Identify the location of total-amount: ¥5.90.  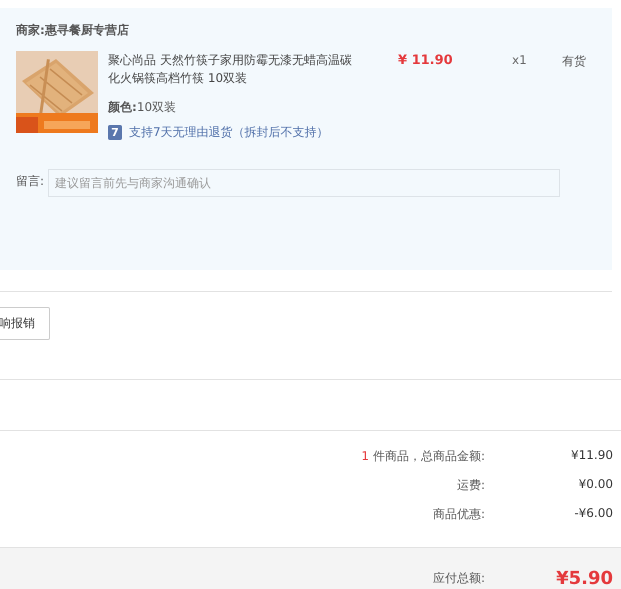
(584, 578).